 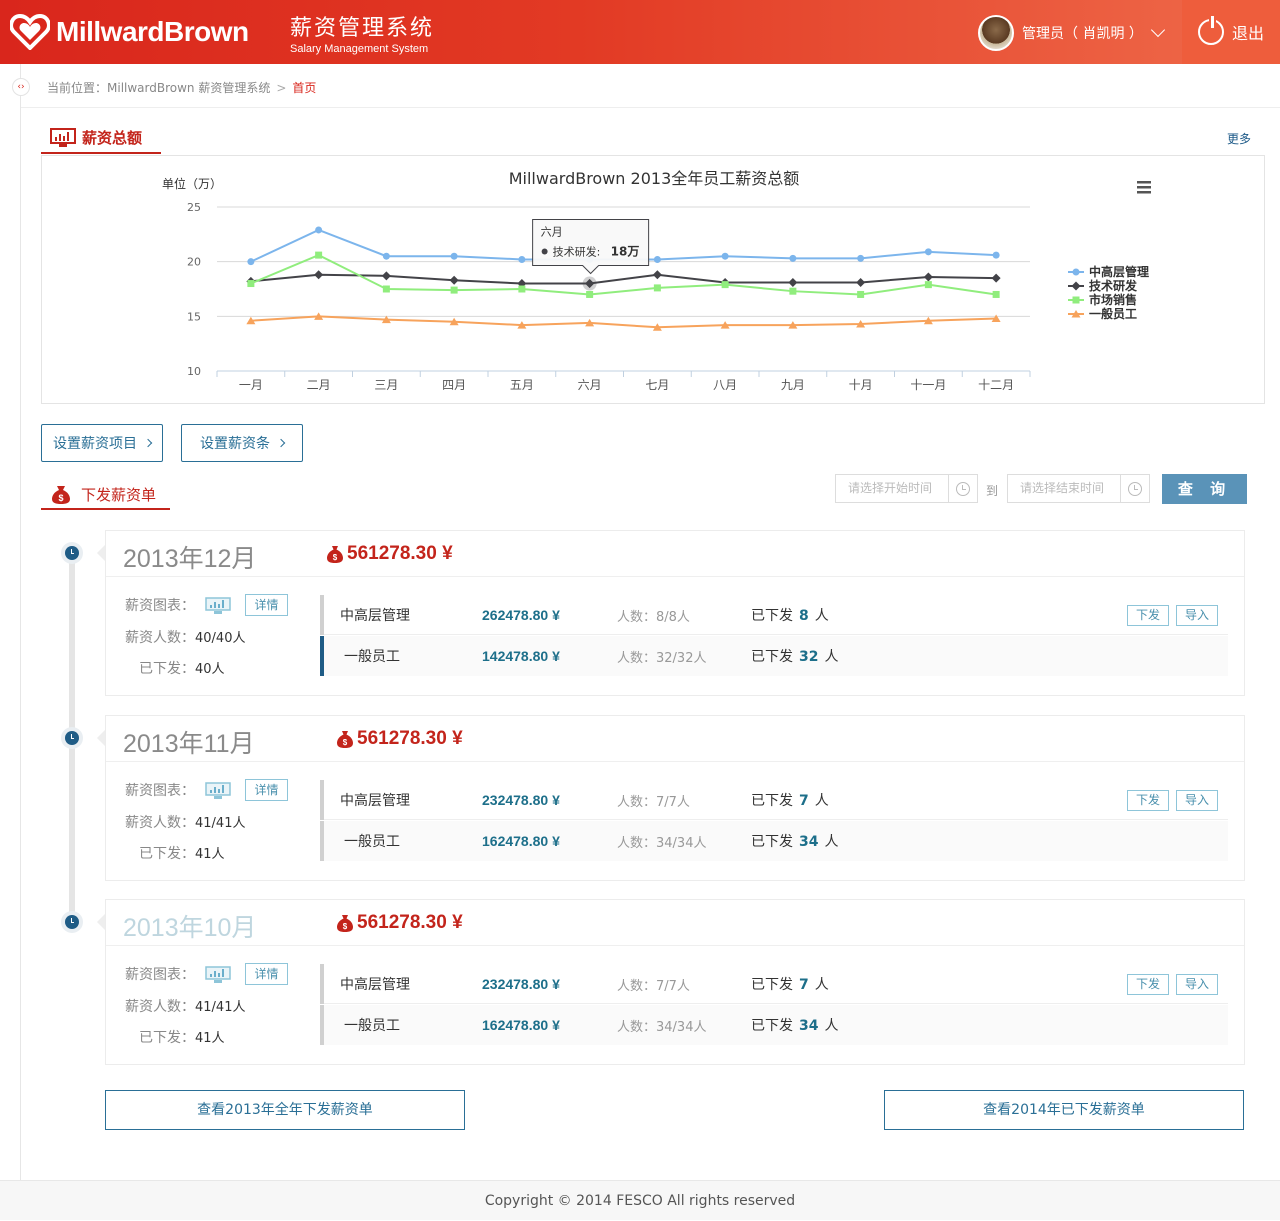 I want to click on view-2014-payroll-button: 查看2014年已下发薪资单, so click(x=1064, y=1110).